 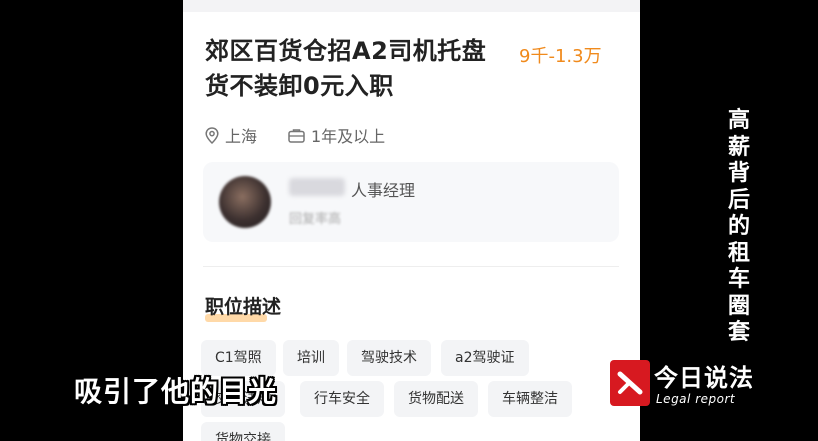 I want to click on vertical-caption-char: 后, so click(x=738, y=200).